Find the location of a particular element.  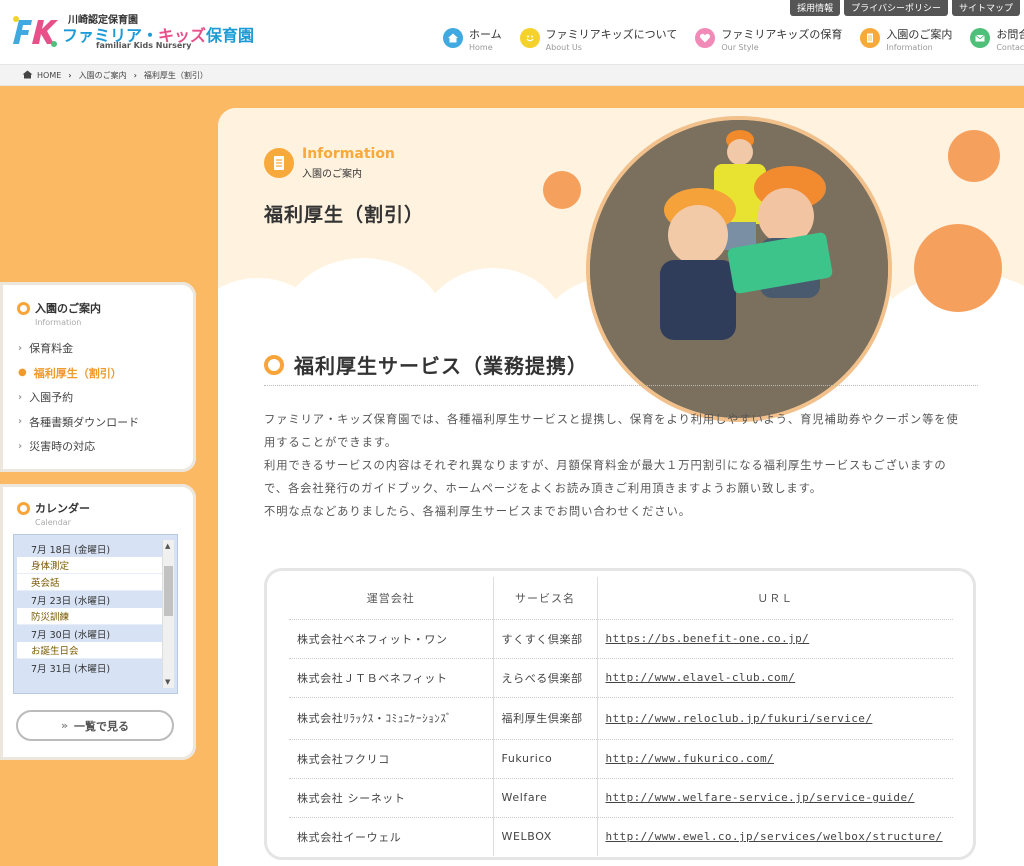

sidebar-item-downloads: › 各種書類ダウンロード is located at coordinates (78, 422).